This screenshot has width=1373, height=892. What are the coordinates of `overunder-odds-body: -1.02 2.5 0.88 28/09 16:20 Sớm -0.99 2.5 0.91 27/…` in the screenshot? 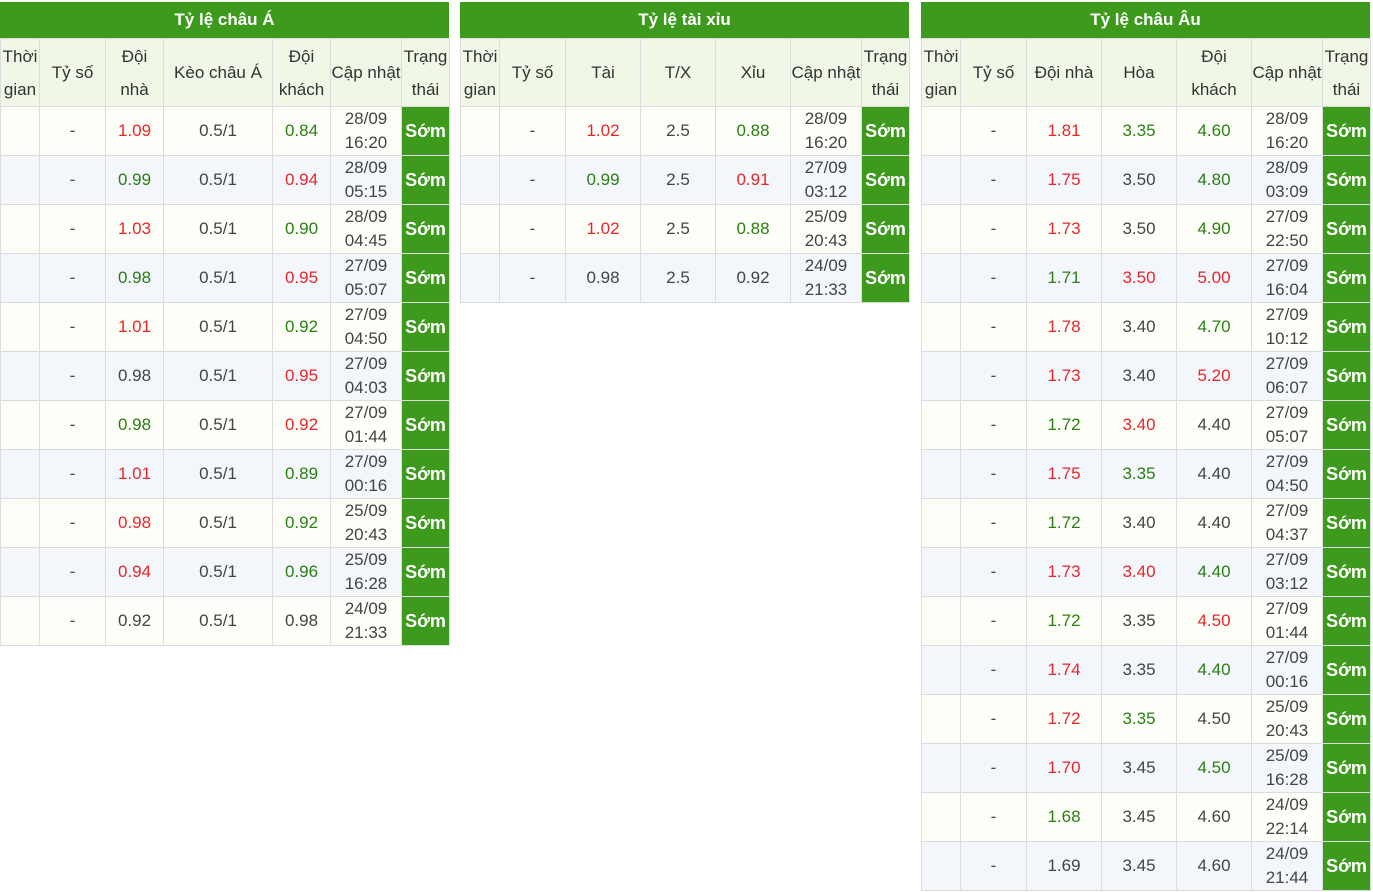 It's located at (685, 204).